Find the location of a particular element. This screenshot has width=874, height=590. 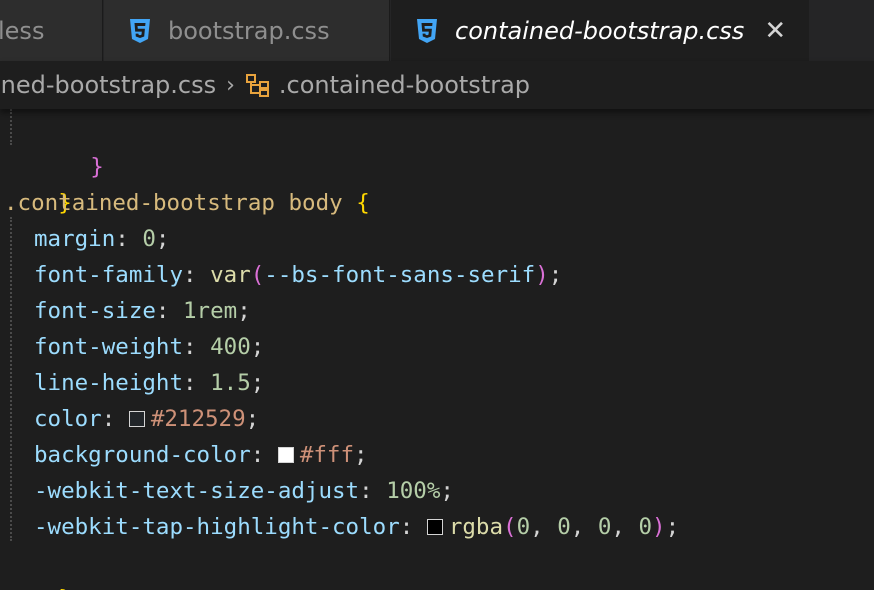

code-line: -webkit-text-size-adjust: 100%; is located at coordinates (244, 491).